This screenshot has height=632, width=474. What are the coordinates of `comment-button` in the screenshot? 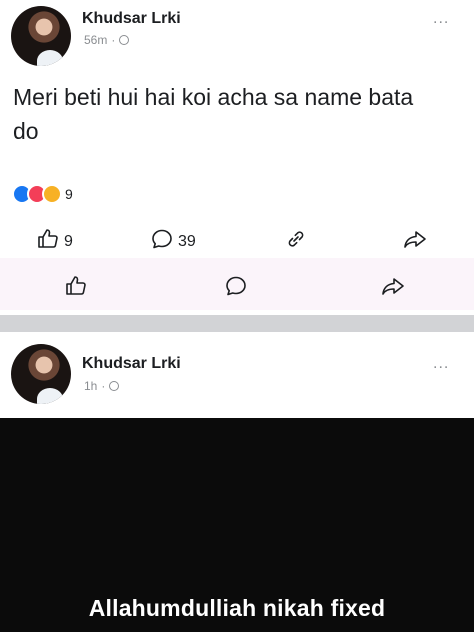 It's located at (236, 288).